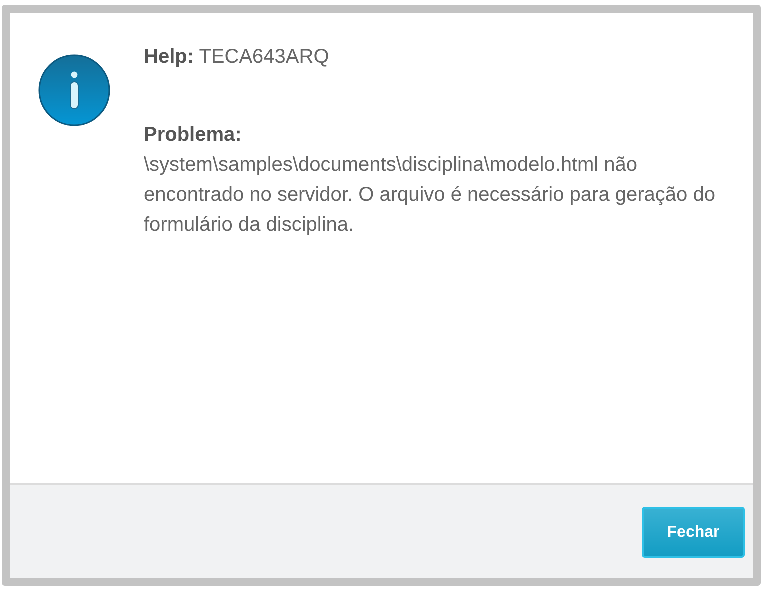 This screenshot has width=763, height=591. I want to click on problem-message: \system\samples\documents\disciplina\modelo.html não encontrado no servidor. O arquivo é necessário para geração do formulário da disciplina., so click(430, 195).